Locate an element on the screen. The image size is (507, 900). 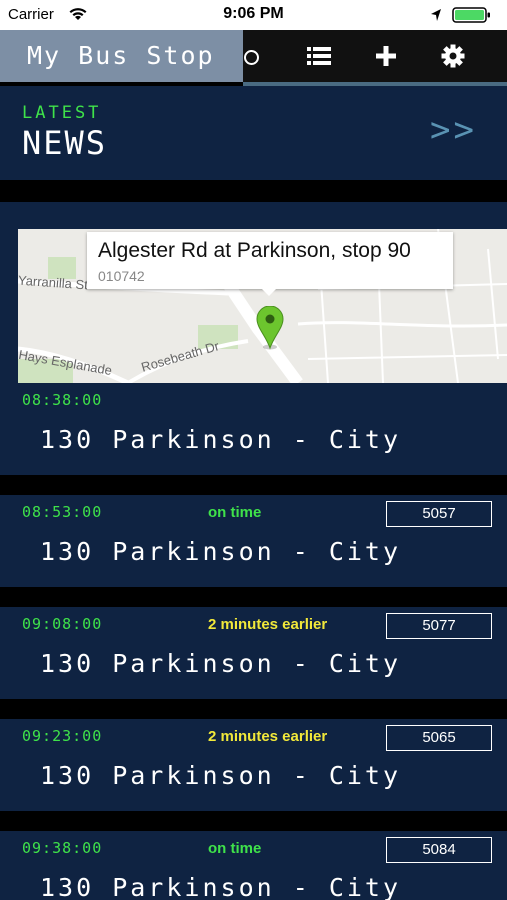
bus-number-badge: 5084 is located at coordinates (439, 850).